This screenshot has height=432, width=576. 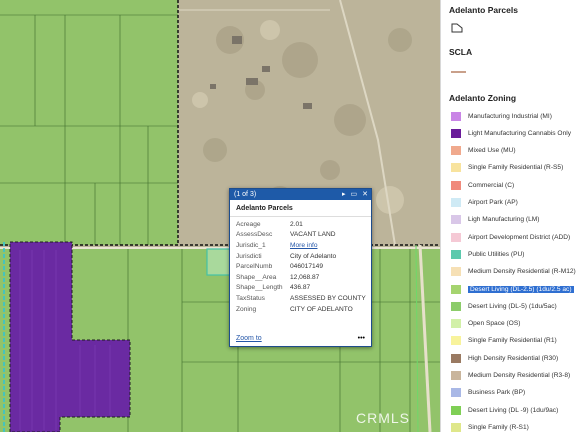 I want to click on legend-item-label: Open Space (OS), so click(x=494, y=324).